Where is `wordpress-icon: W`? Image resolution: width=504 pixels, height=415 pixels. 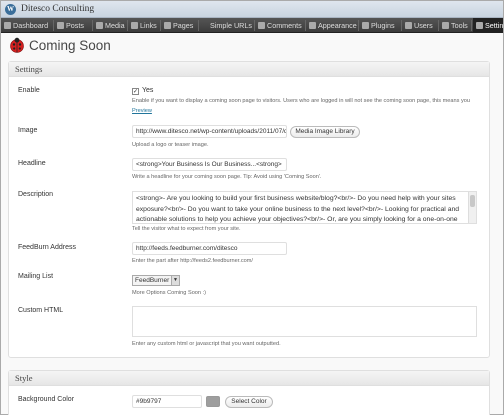
wordpress-icon: W is located at coordinates (10, 9).